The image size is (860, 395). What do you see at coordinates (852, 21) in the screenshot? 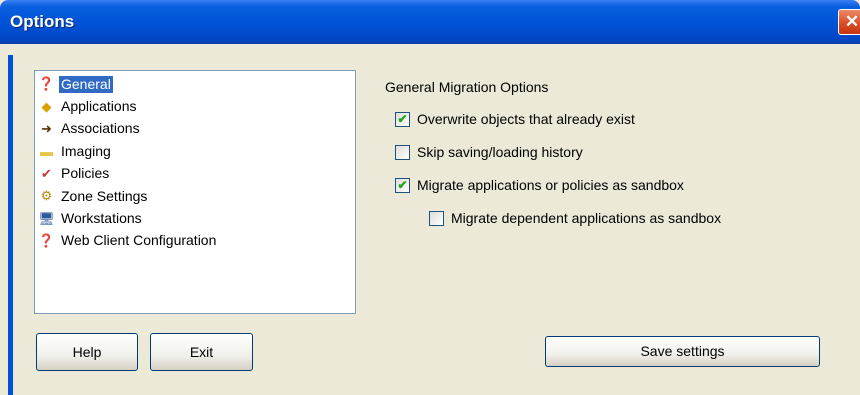
I see `close-icon: ✕` at bounding box center [852, 21].